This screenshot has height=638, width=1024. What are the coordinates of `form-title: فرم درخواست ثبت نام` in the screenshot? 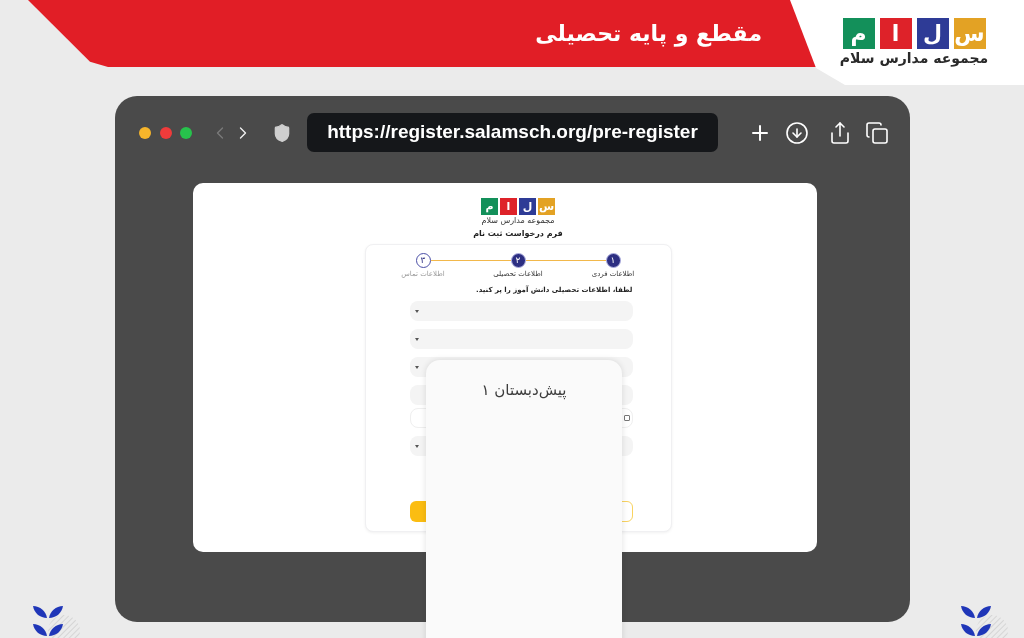 It's located at (518, 234).